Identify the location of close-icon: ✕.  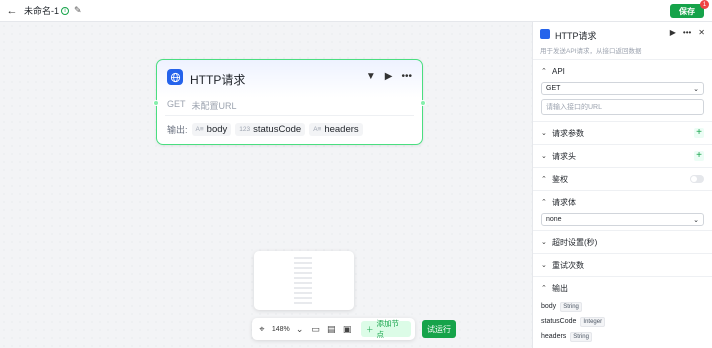
(701, 32).